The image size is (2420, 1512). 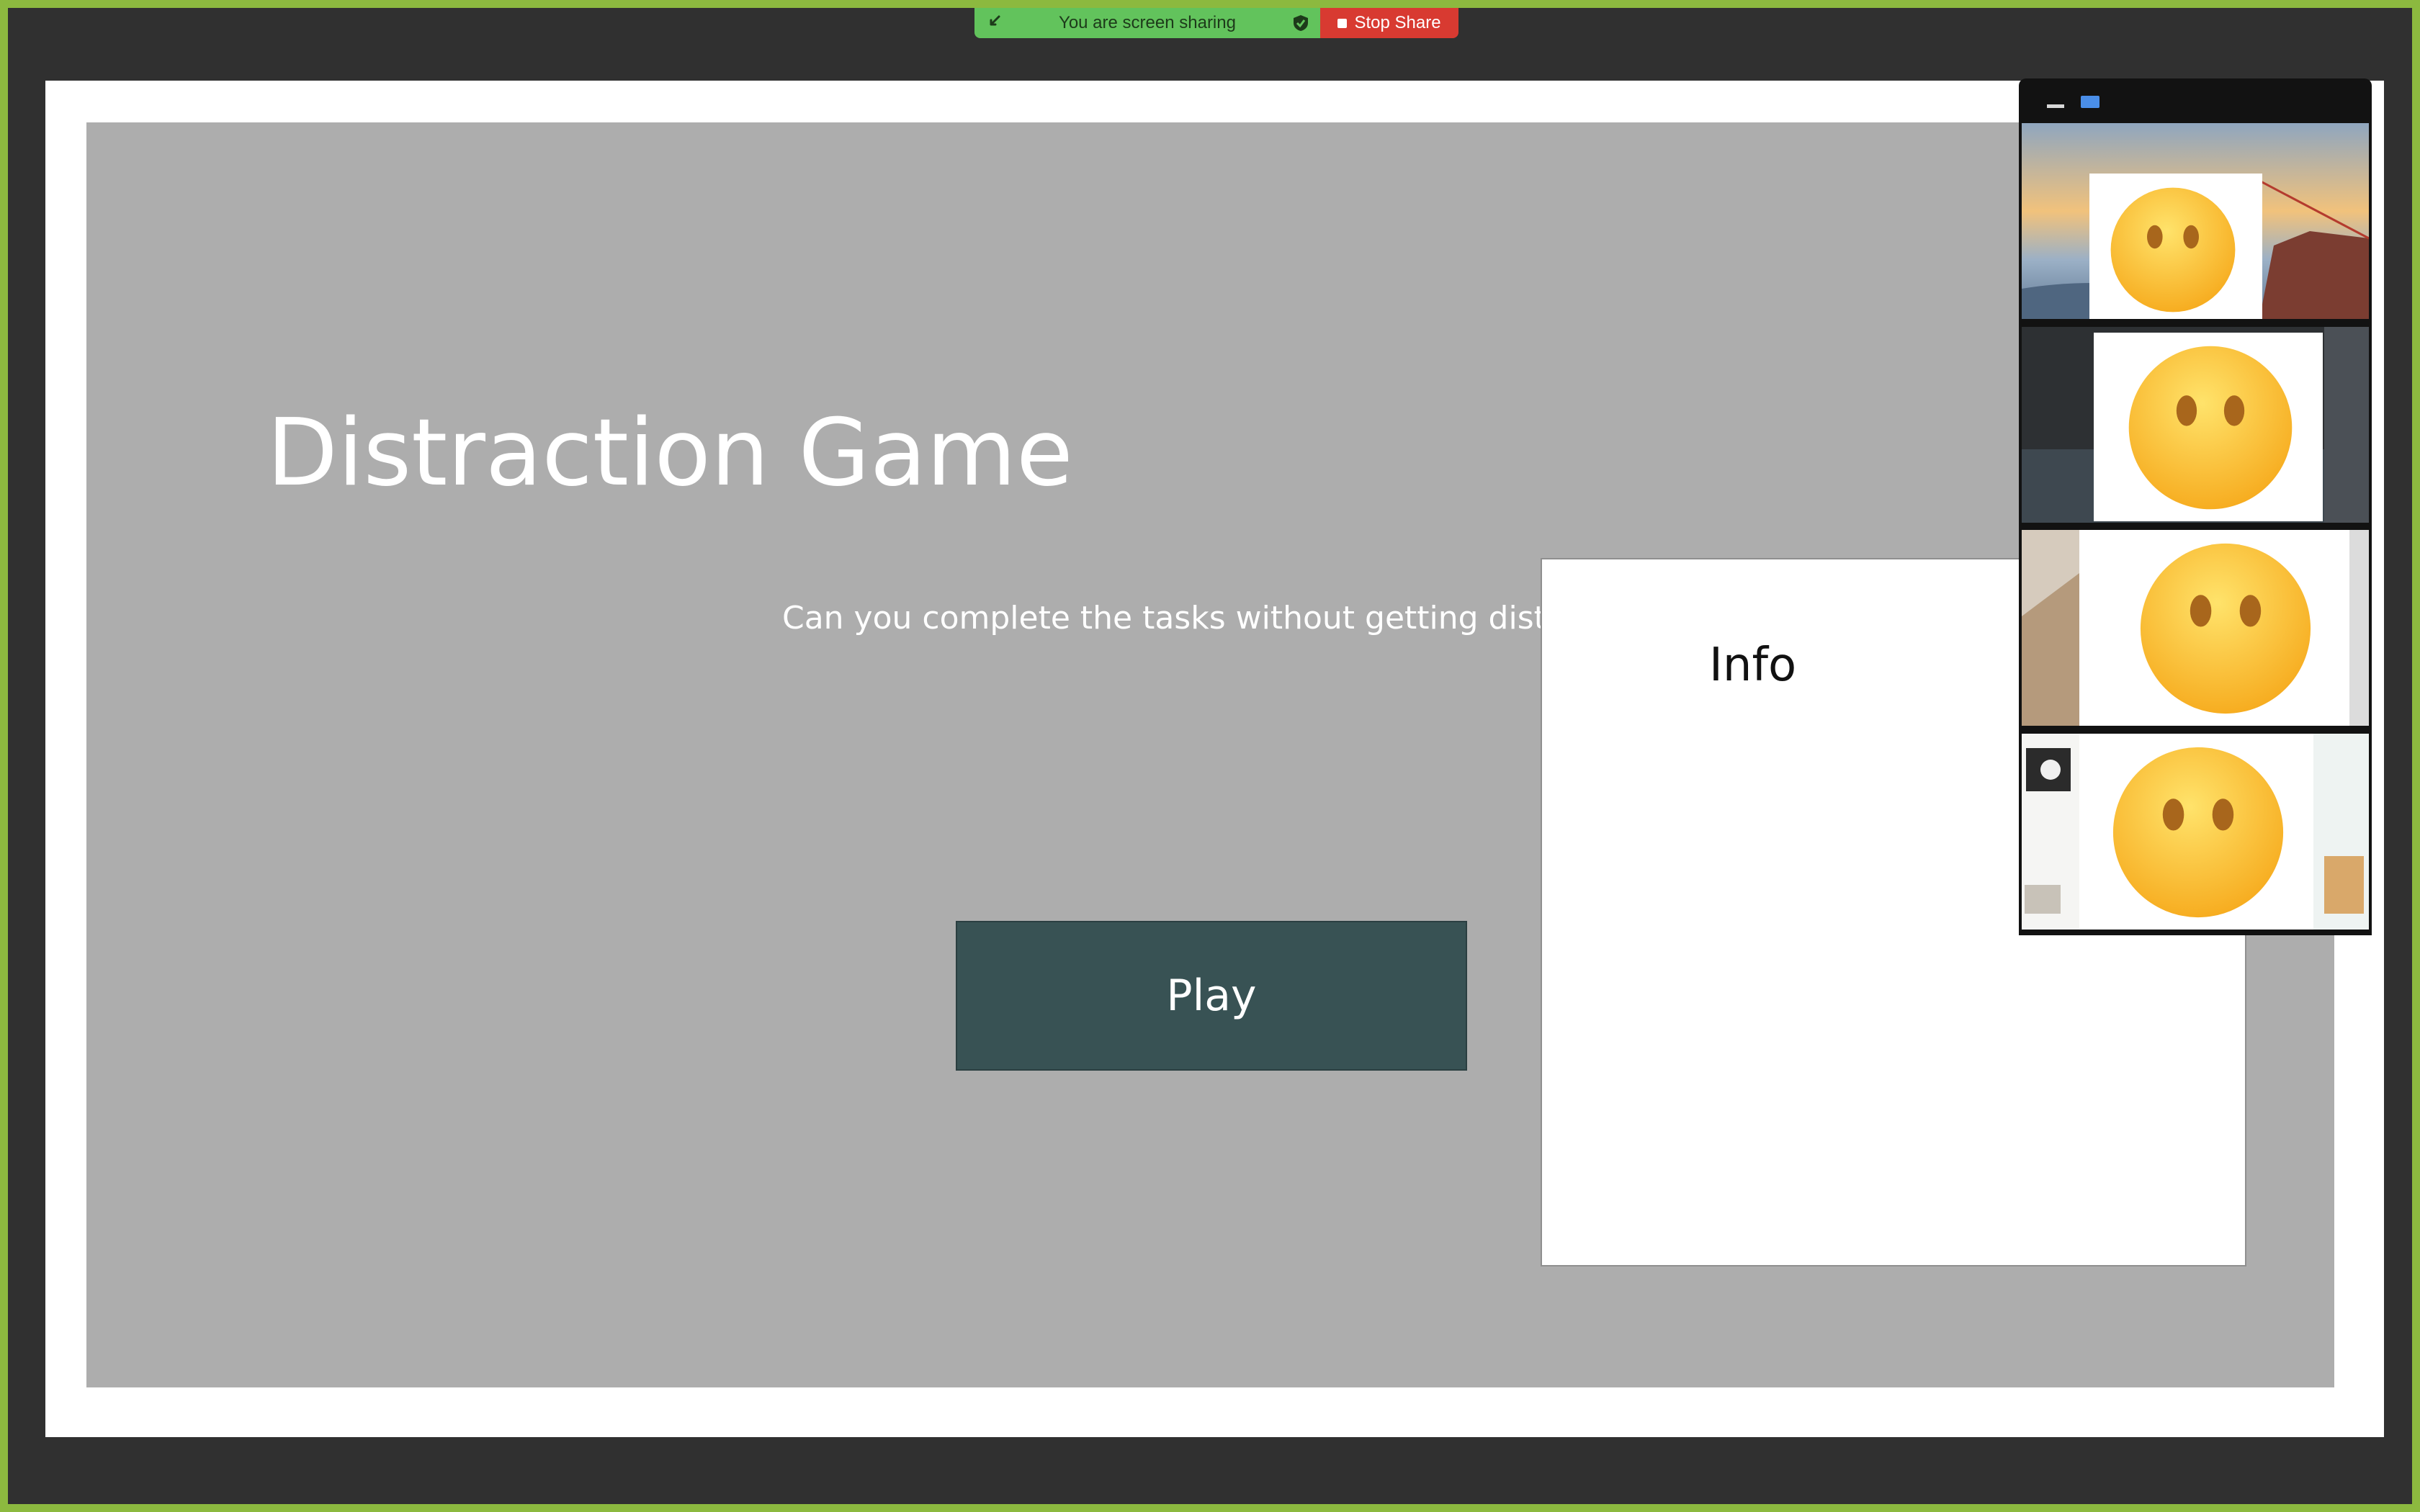 I want to click on stop-share-button: Stop Share, so click(x=1389, y=23).